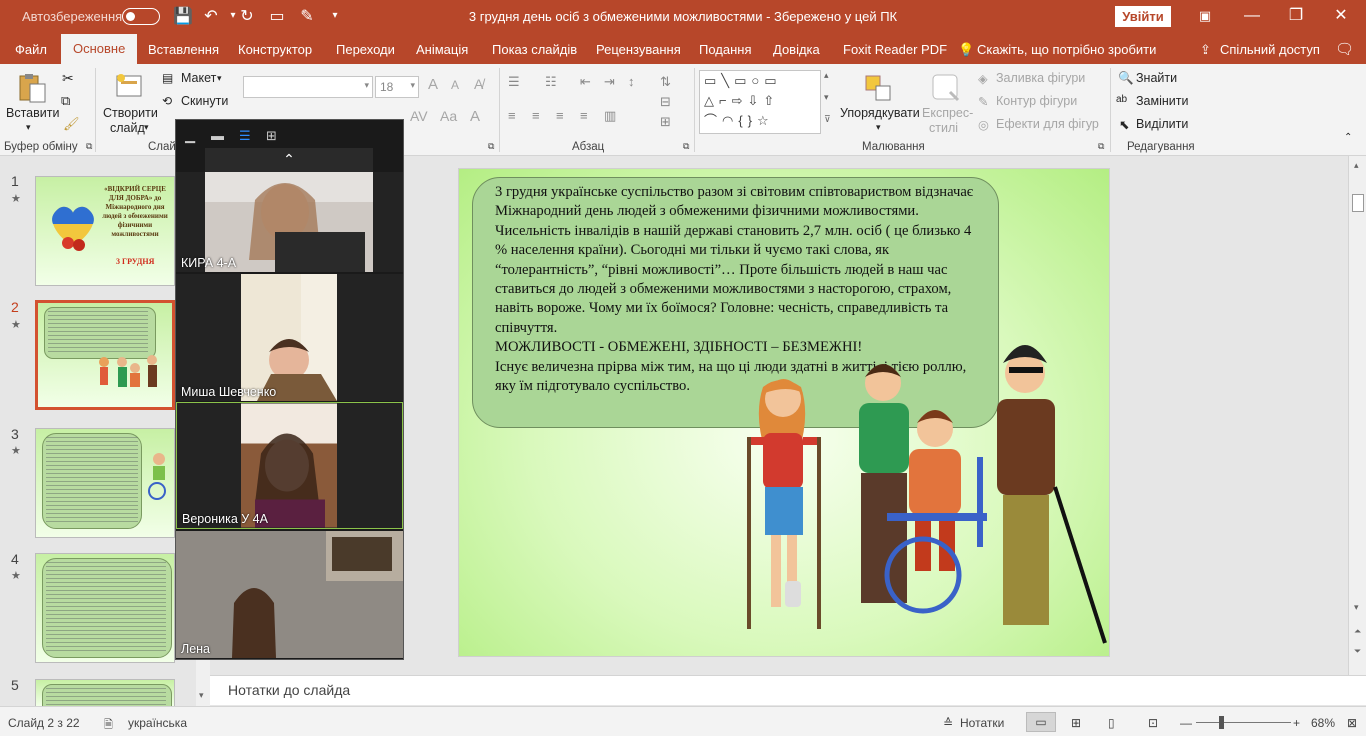  Describe the element at coordinates (475, 116) in the screenshot. I see `font-color-icon: A` at that location.